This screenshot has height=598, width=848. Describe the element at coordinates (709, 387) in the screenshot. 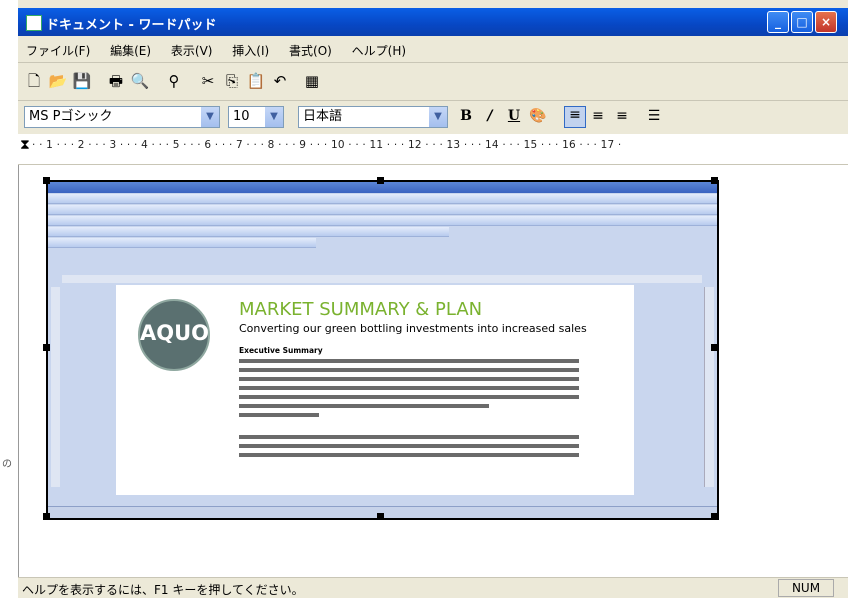

I see `embedded-scrollbar` at that location.